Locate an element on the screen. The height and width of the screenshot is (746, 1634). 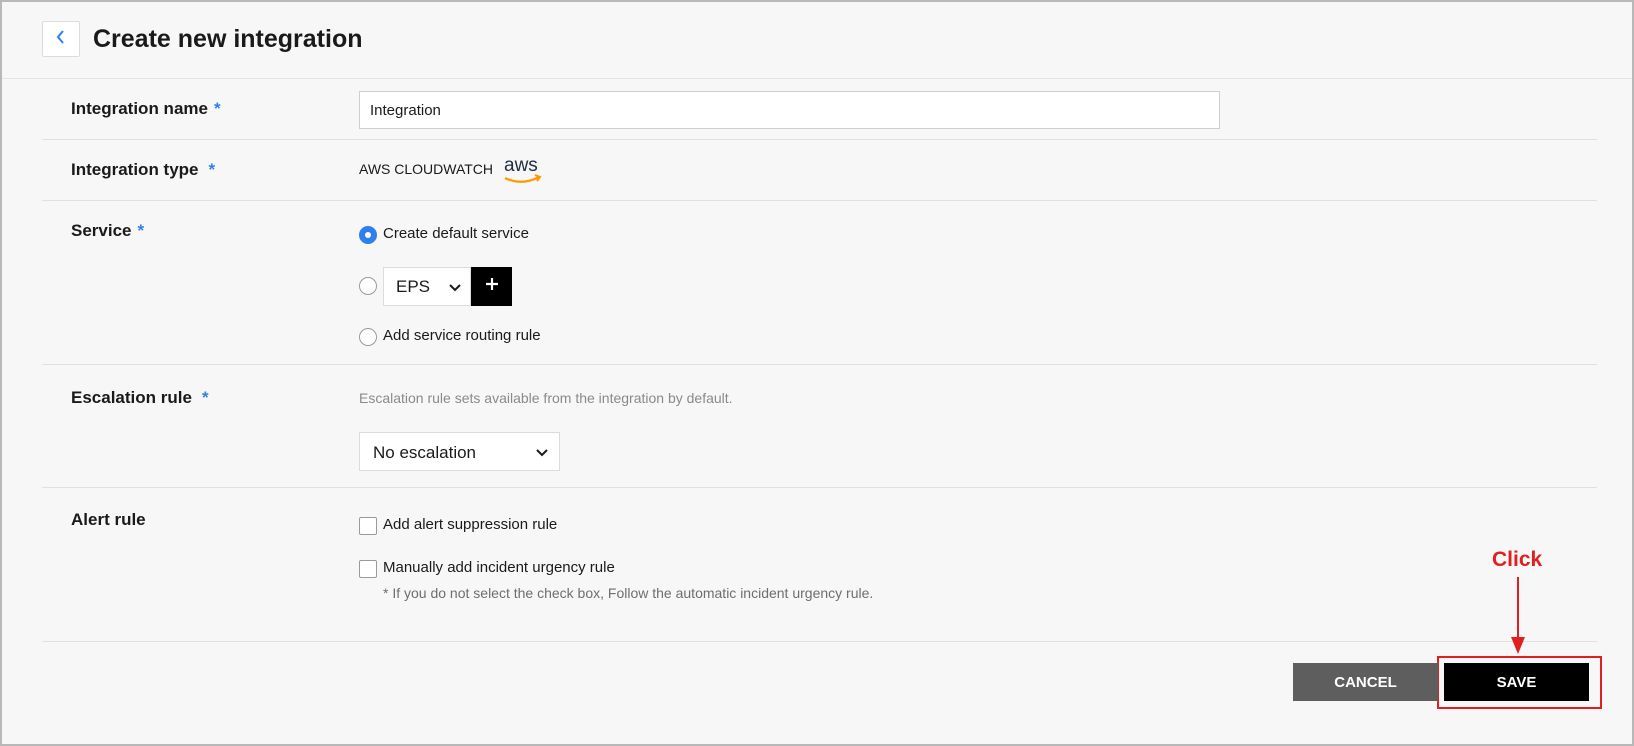
alert-rule-label: Alert rule is located at coordinates (108, 519).